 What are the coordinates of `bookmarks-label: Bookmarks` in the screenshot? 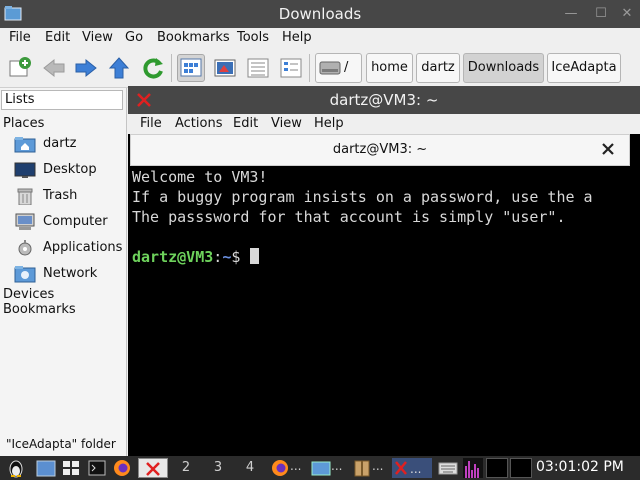 It's located at (39, 309).